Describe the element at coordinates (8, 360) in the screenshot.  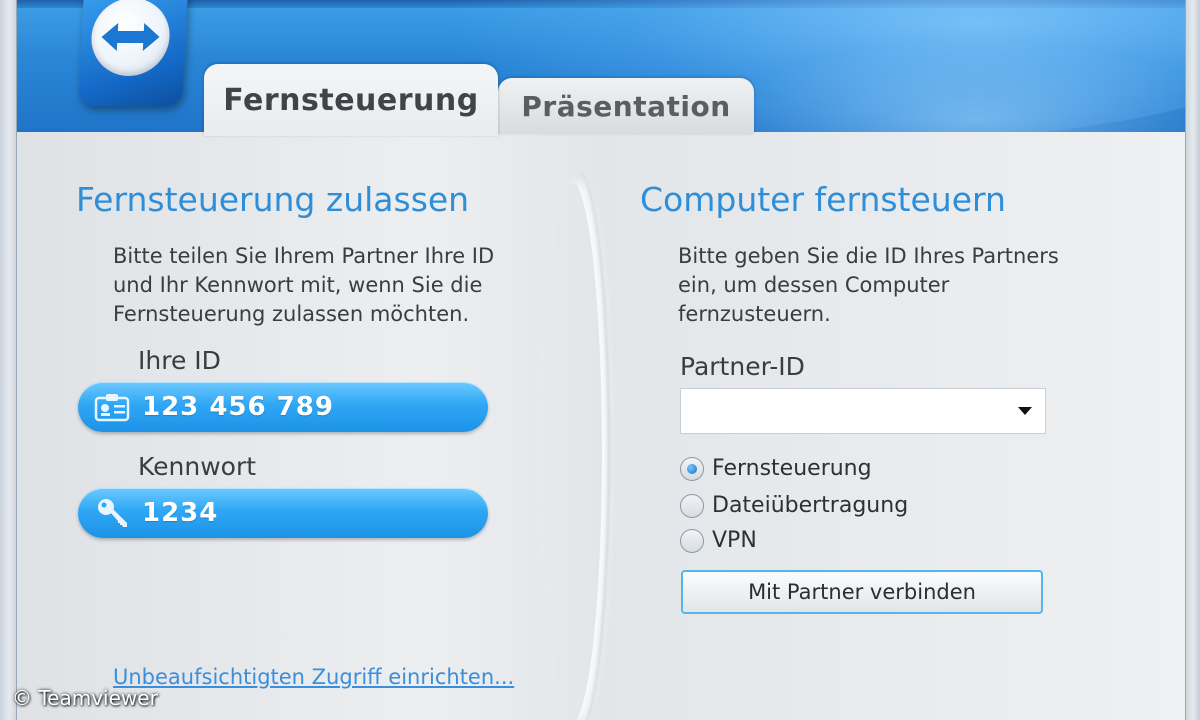
I see `window-frame-left` at that location.